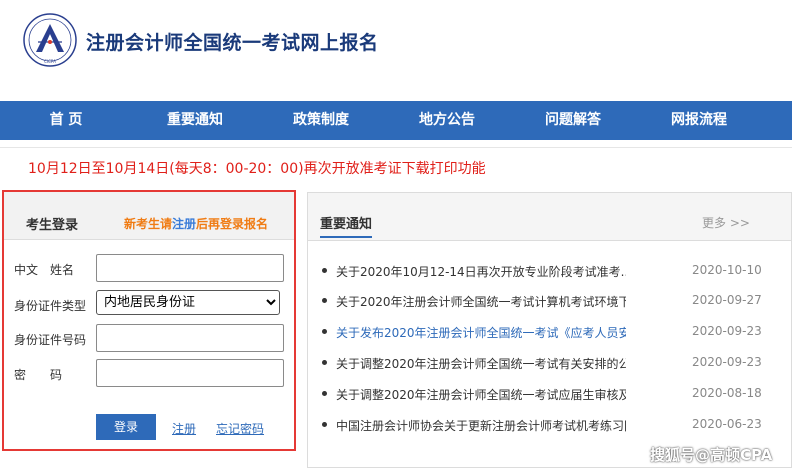 The image size is (792, 472). I want to click on svg-text: CICPA, so click(50, 61).